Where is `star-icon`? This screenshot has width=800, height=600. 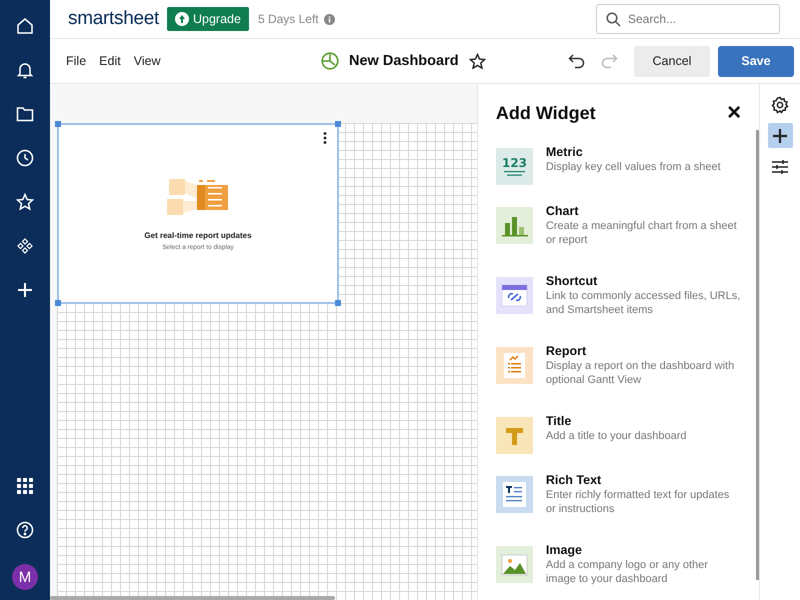
star-icon is located at coordinates (477, 61).